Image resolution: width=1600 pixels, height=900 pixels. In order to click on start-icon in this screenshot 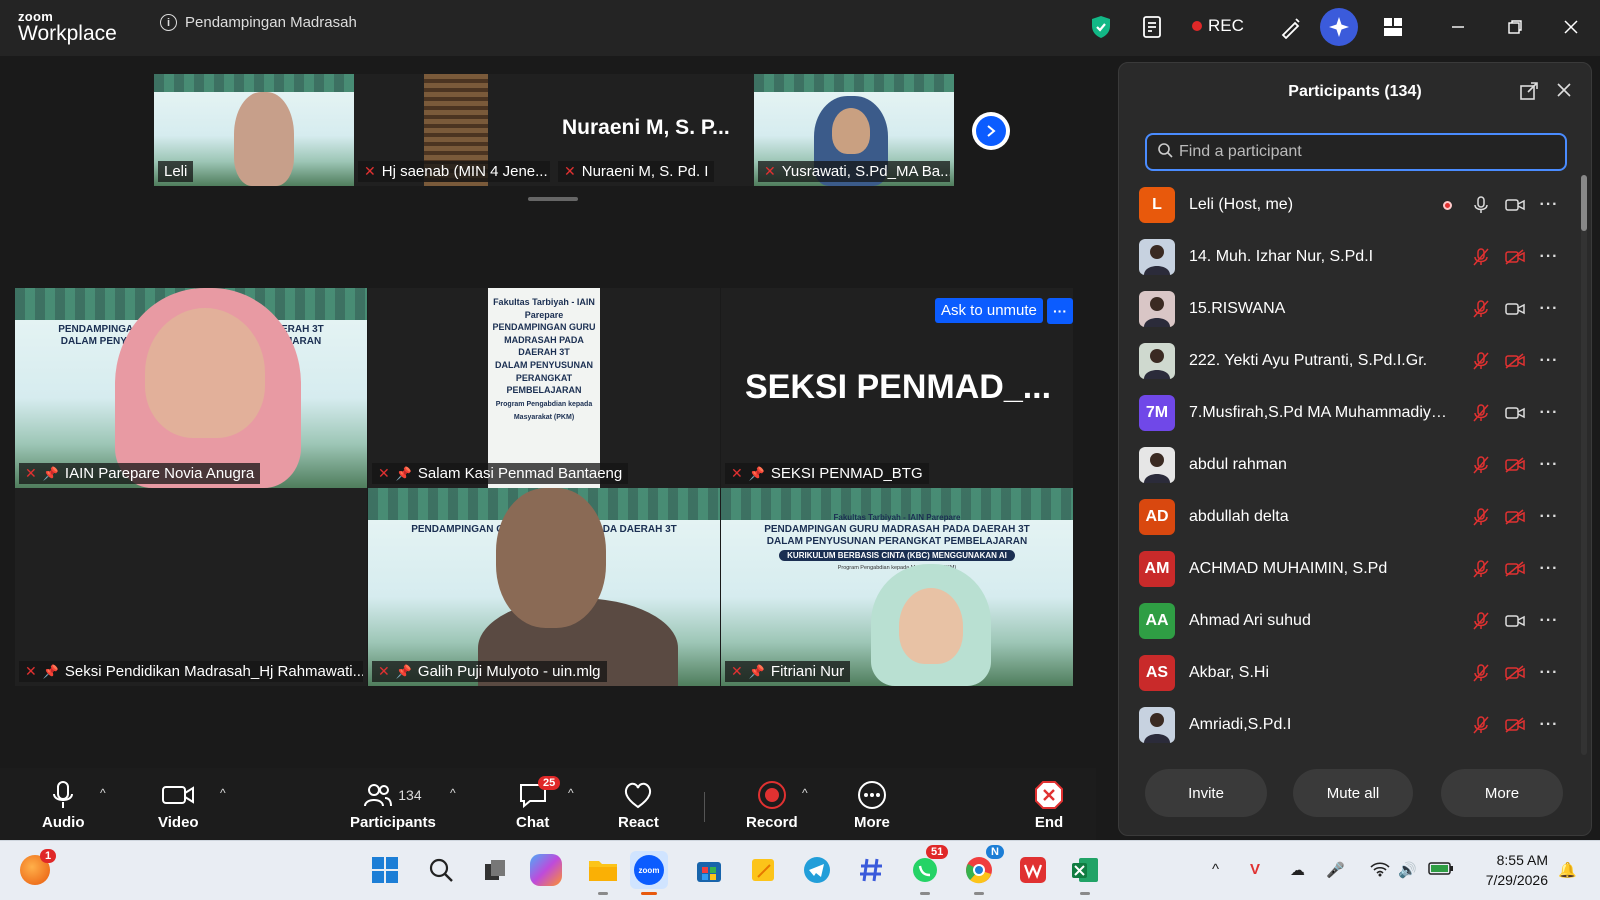, I will do `click(385, 870)`.